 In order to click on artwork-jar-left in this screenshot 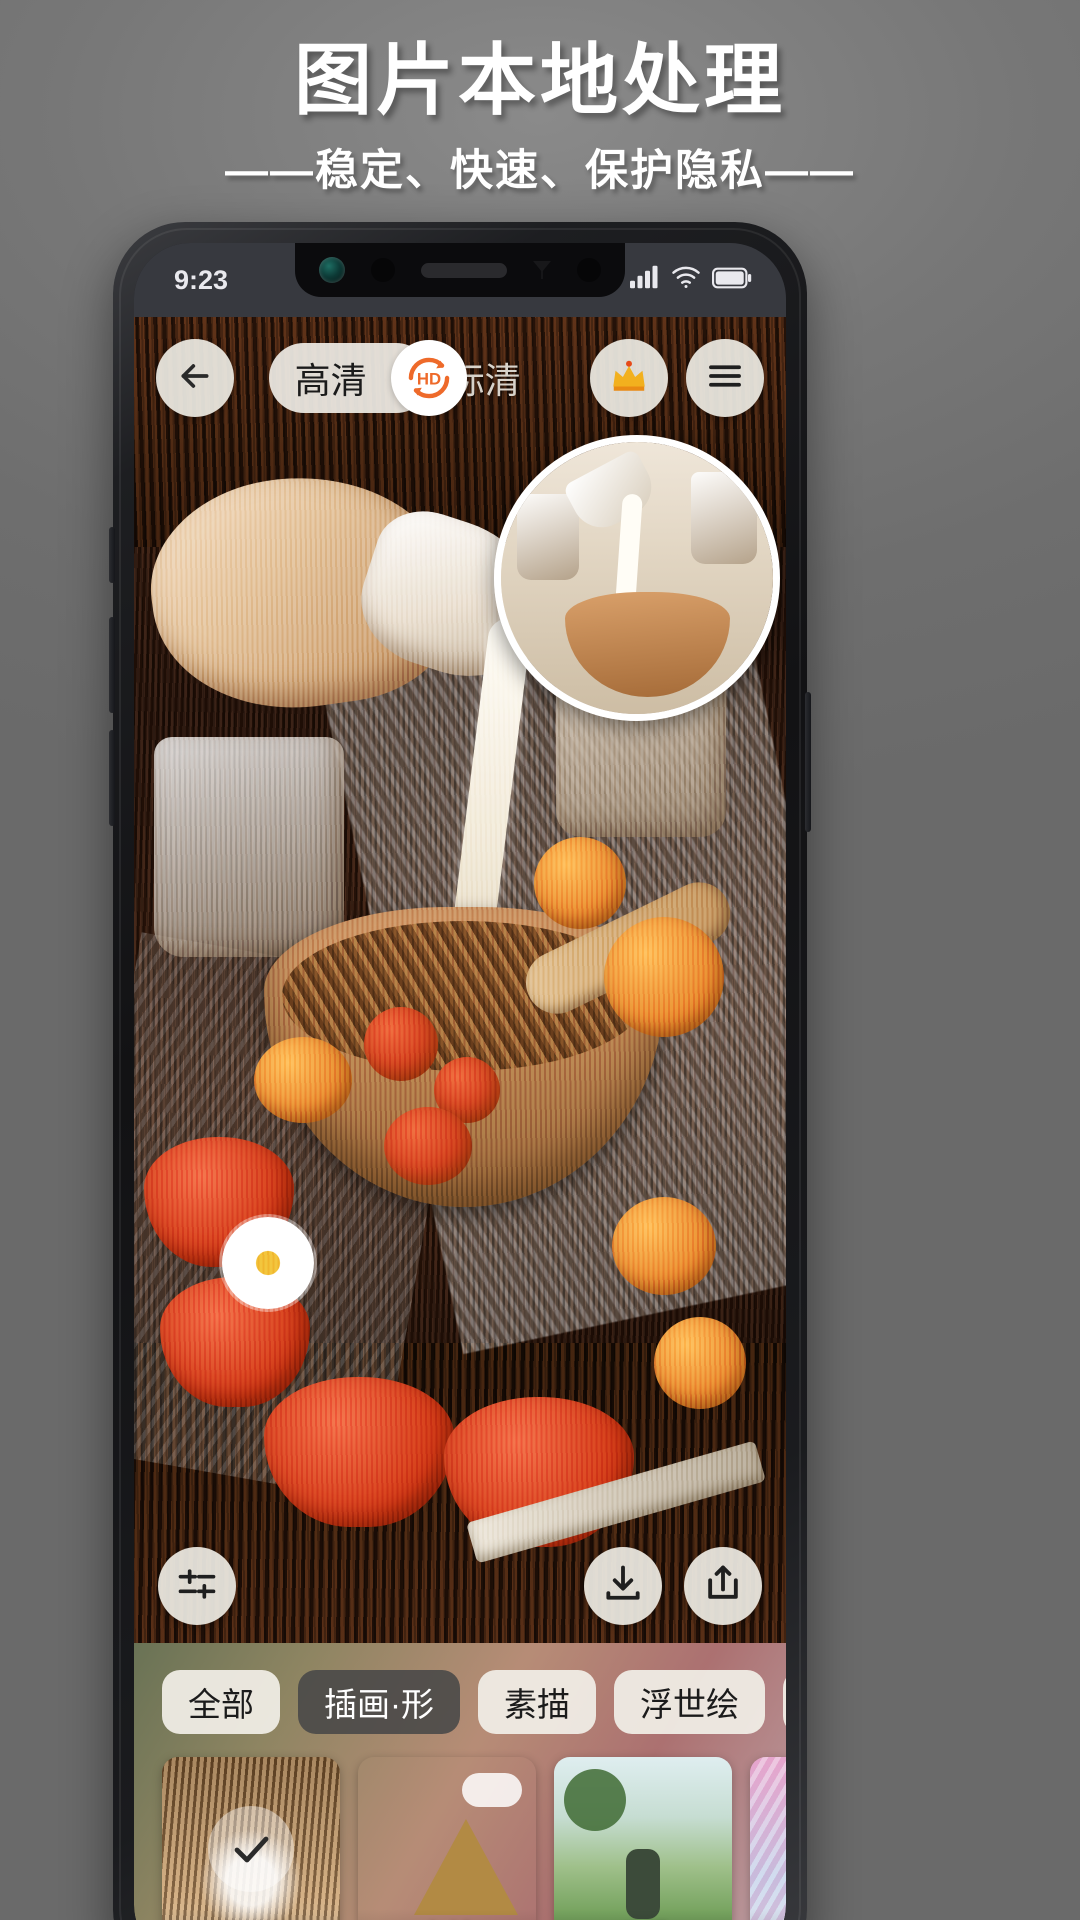, I will do `click(249, 847)`.